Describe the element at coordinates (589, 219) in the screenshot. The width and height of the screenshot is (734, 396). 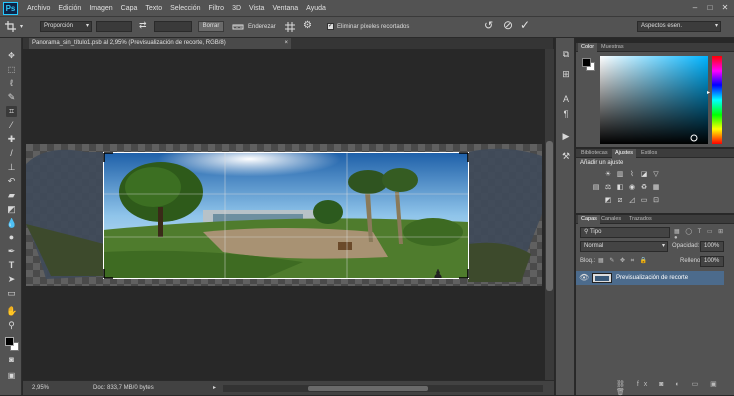
I see `tab-layers: Capas` at that location.